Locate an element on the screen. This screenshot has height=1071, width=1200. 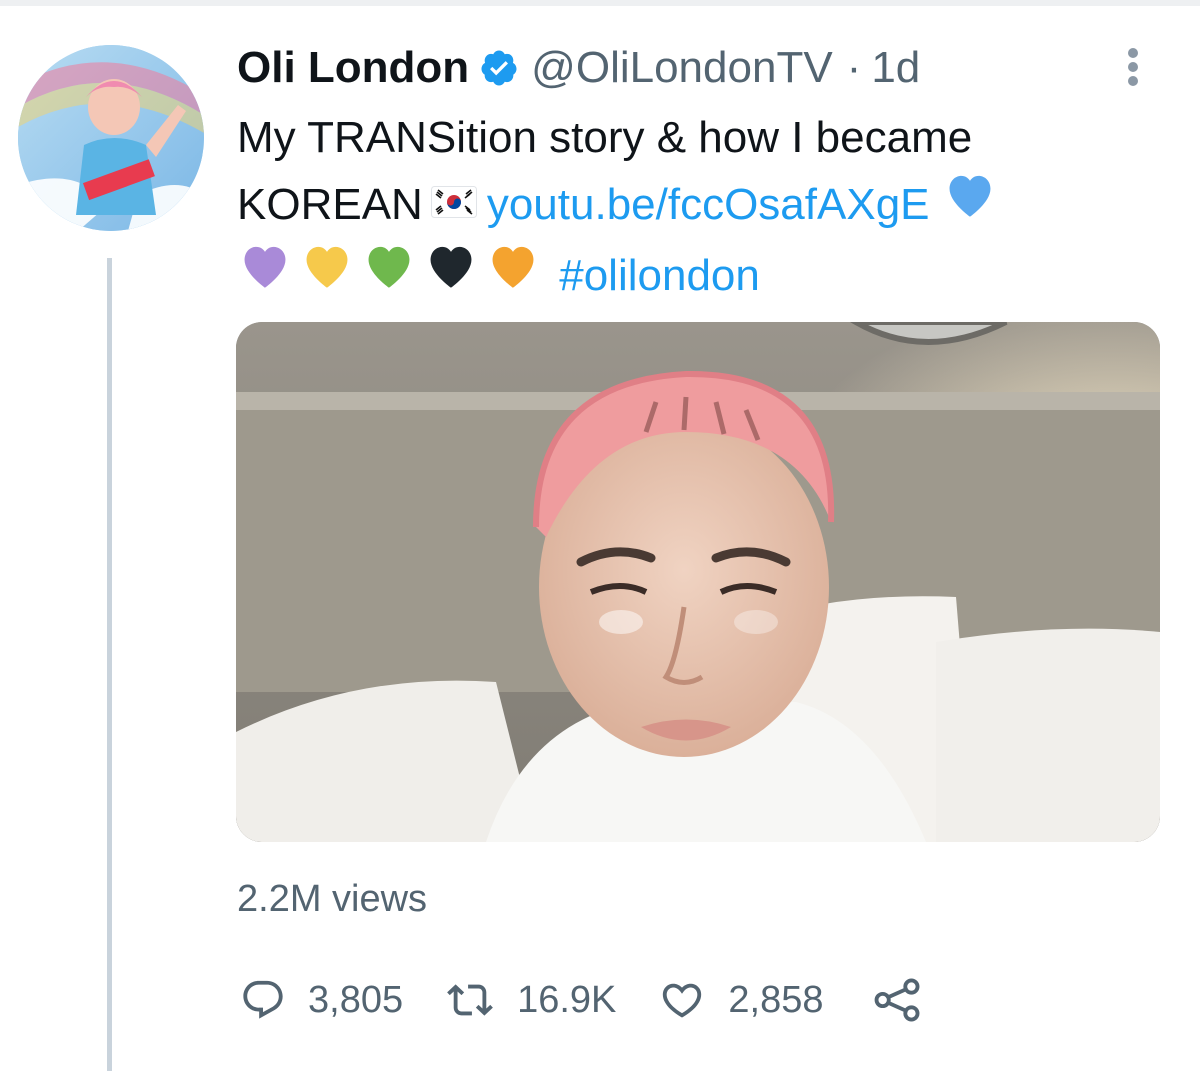
reply-count: 3,805 is located at coordinates (356, 999).